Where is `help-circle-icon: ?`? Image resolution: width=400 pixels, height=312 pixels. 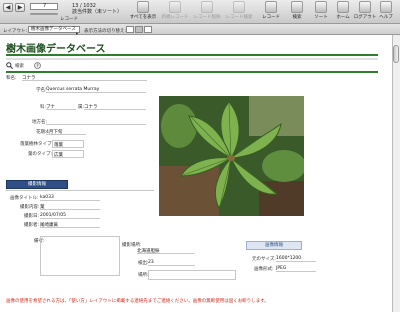
help-circle-icon: ? is located at coordinates (37, 65).